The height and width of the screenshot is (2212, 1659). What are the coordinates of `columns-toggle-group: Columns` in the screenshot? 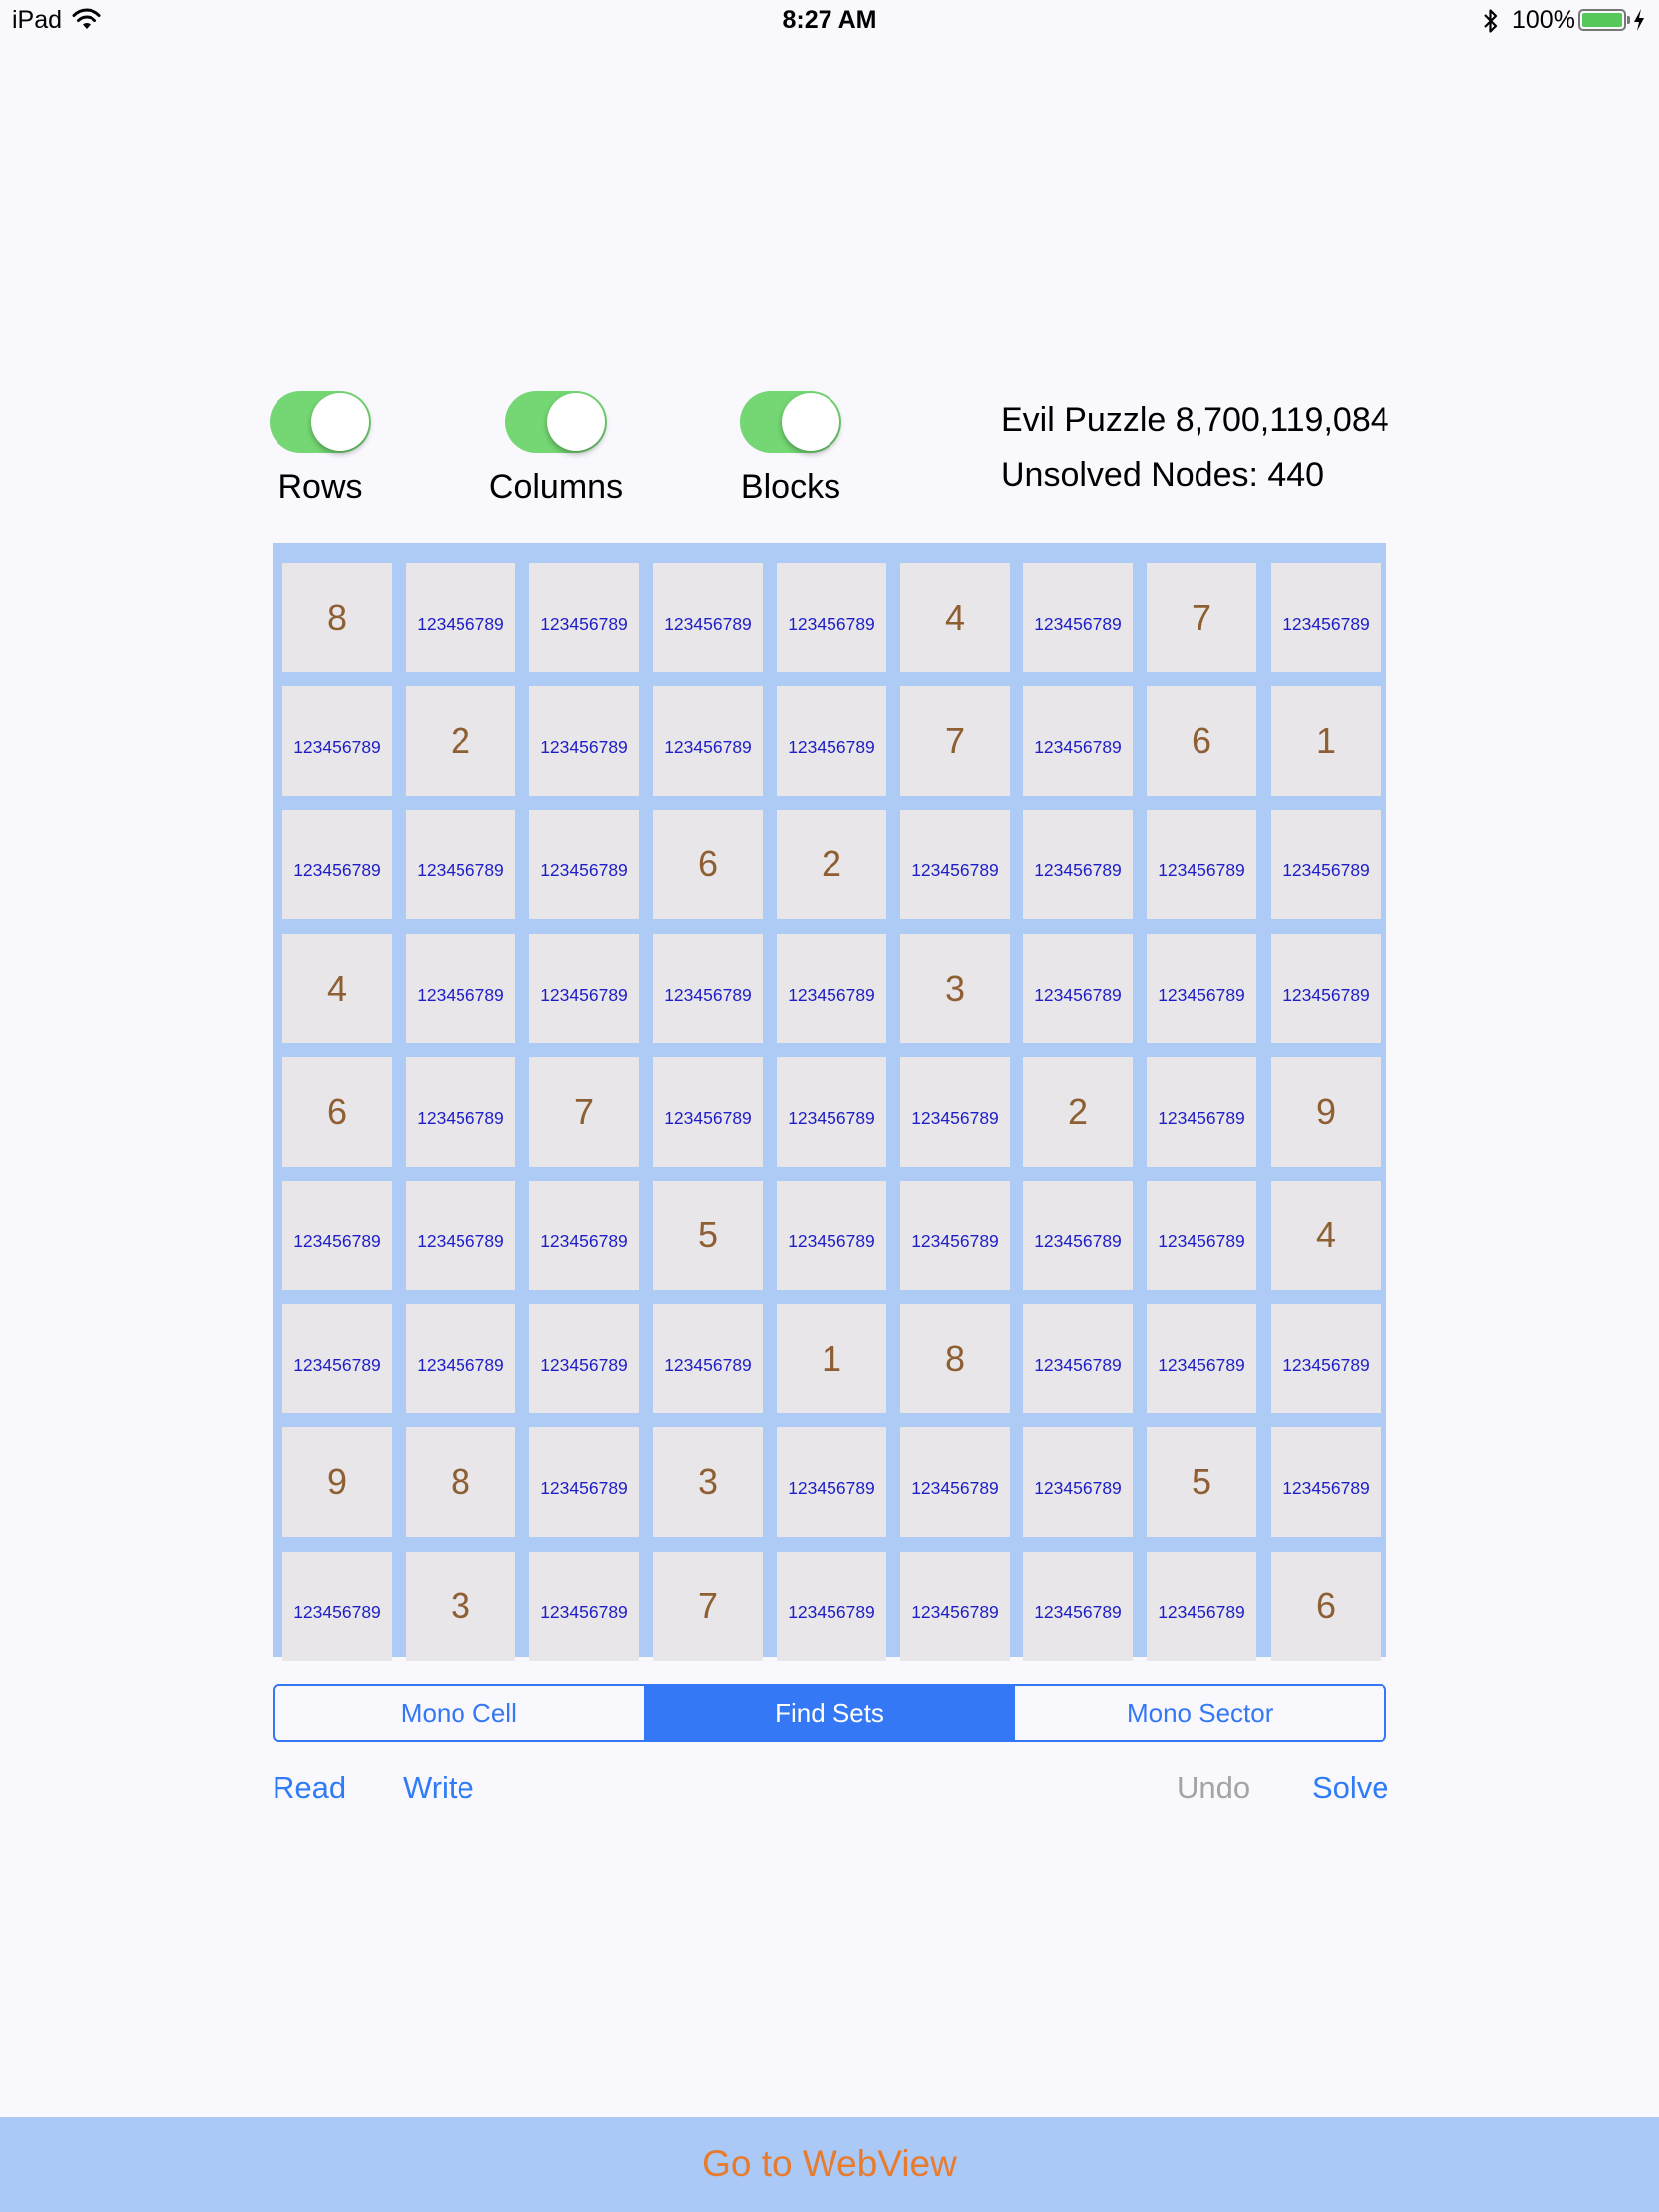 It's located at (555, 449).